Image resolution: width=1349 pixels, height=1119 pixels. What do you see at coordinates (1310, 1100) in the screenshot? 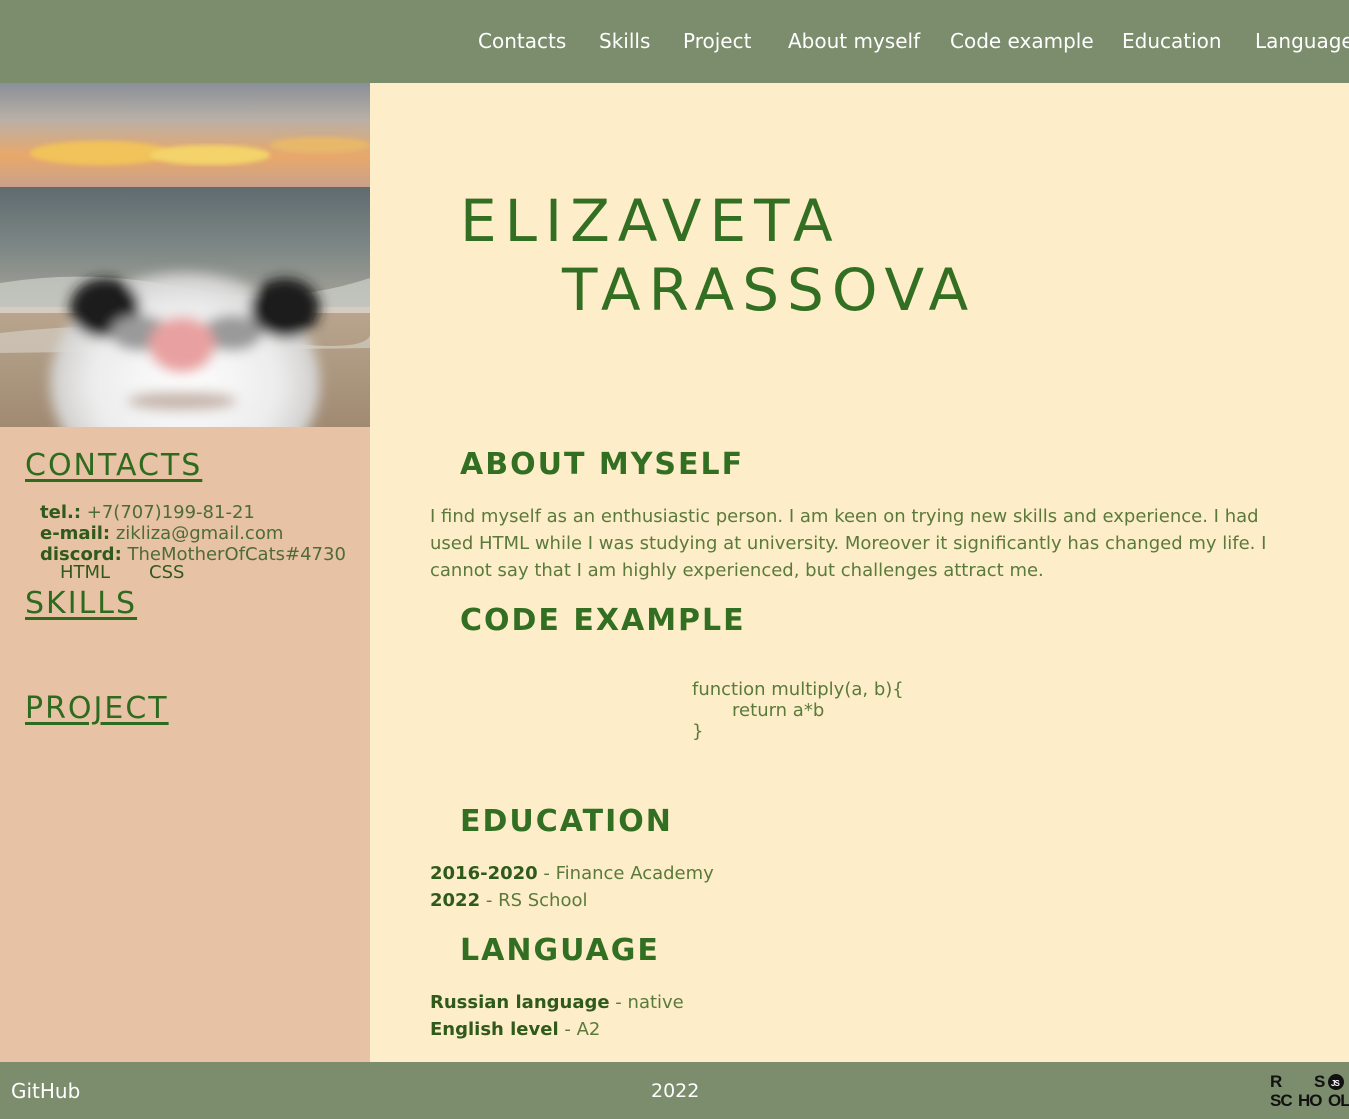
I see `svg-text: HO` at bounding box center [1310, 1100].